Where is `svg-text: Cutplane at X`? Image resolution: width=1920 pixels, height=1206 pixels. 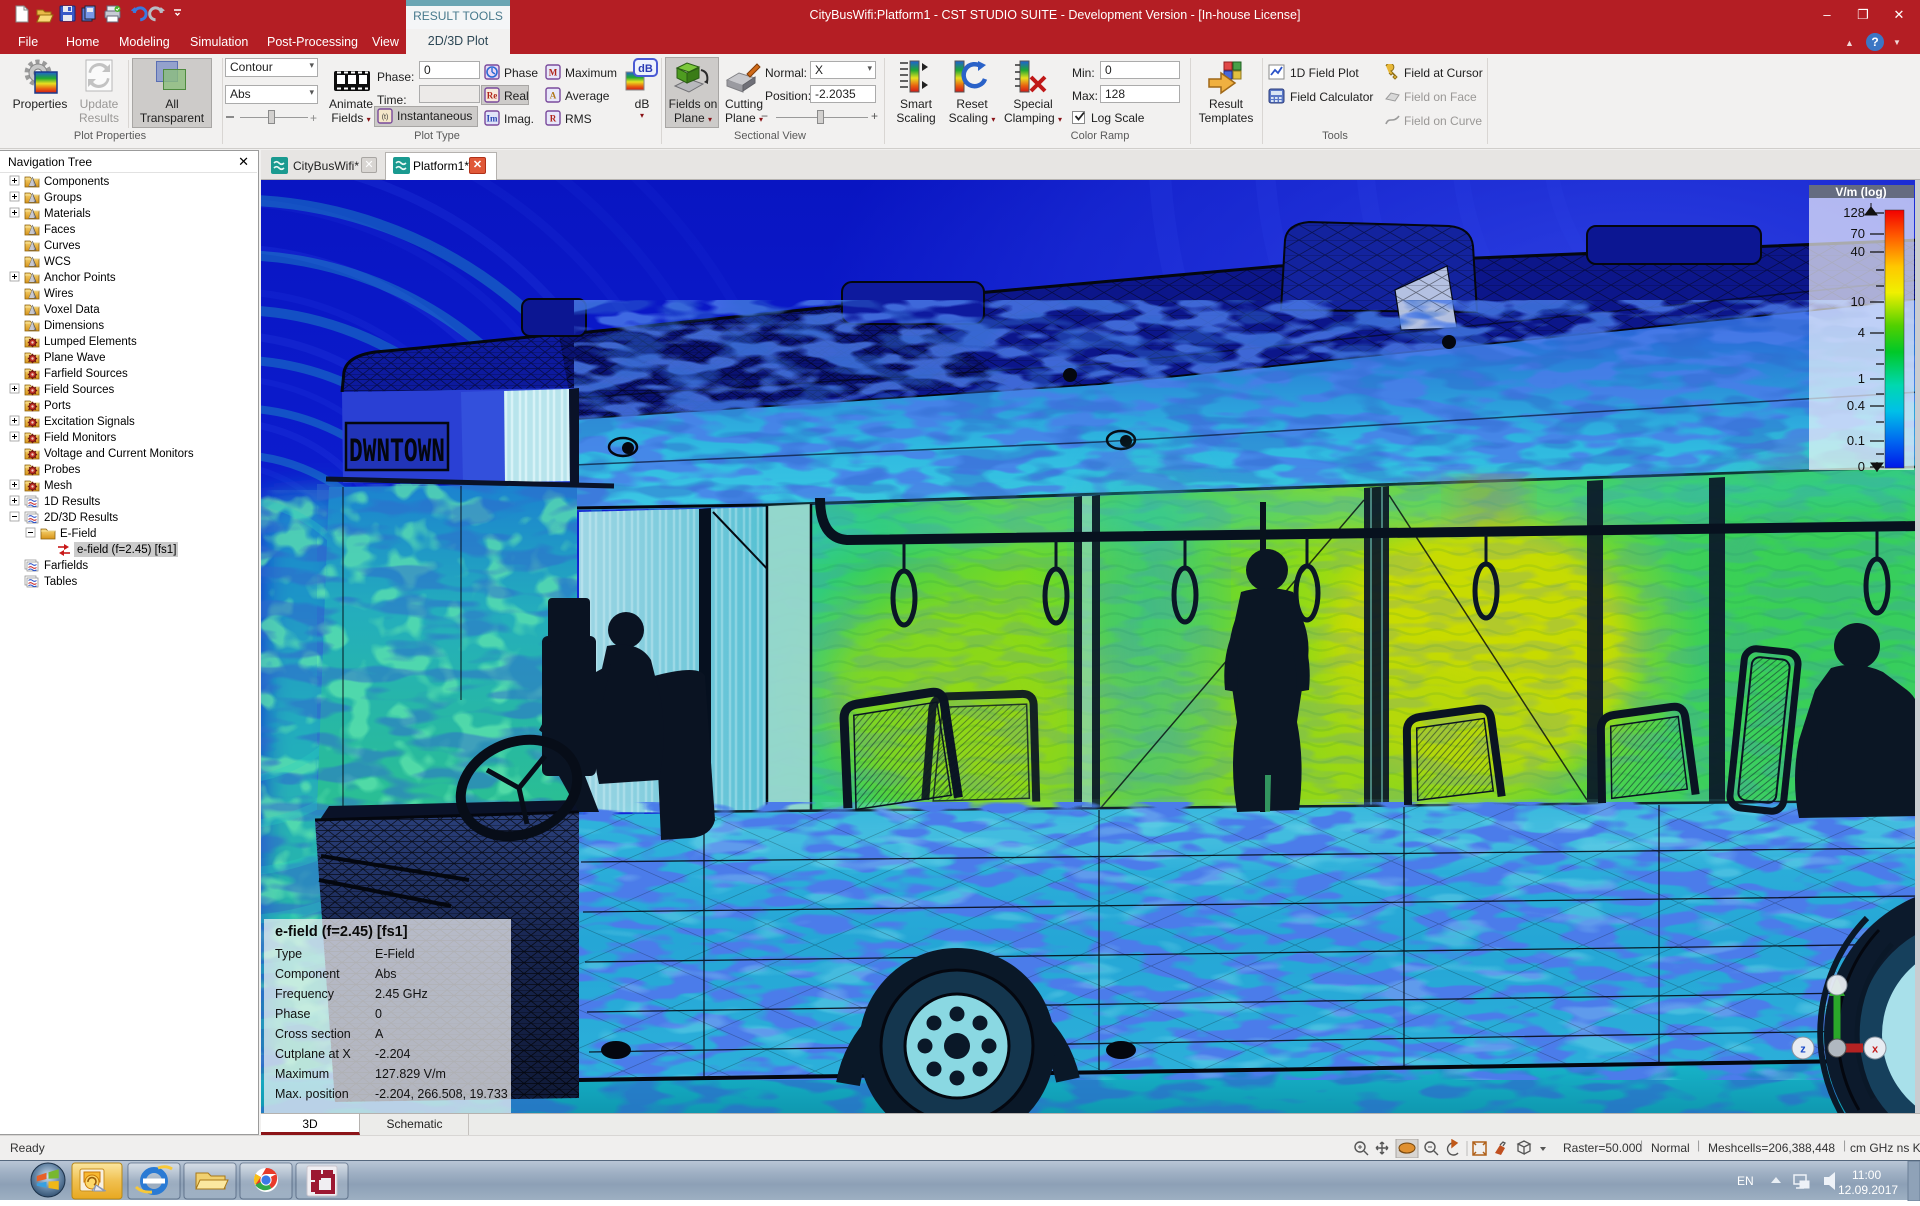
svg-text: Cutplane at X is located at coordinates (313, 1054).